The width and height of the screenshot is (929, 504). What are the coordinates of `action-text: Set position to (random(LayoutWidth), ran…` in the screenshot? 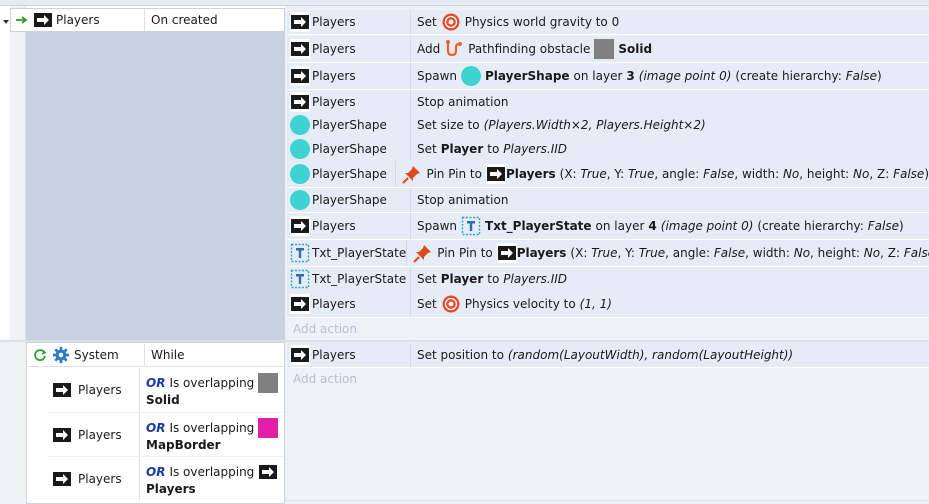 It's located at (602, 355).